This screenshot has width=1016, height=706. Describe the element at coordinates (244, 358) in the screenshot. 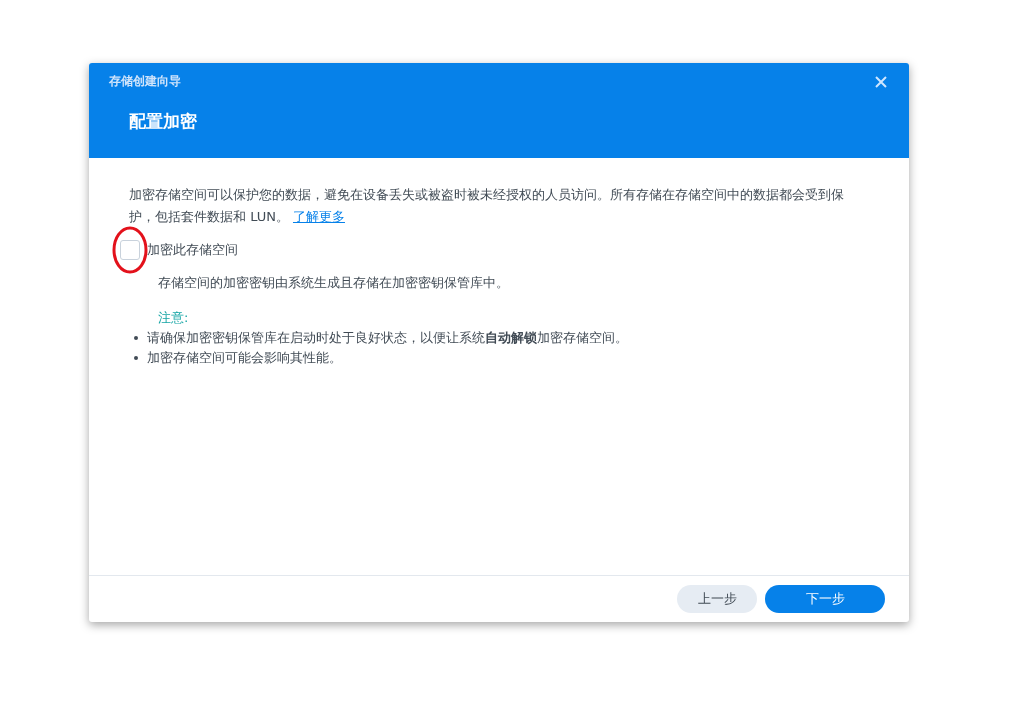

I see `note-text: 加密存储空间可能会影响其性能。` at that location.